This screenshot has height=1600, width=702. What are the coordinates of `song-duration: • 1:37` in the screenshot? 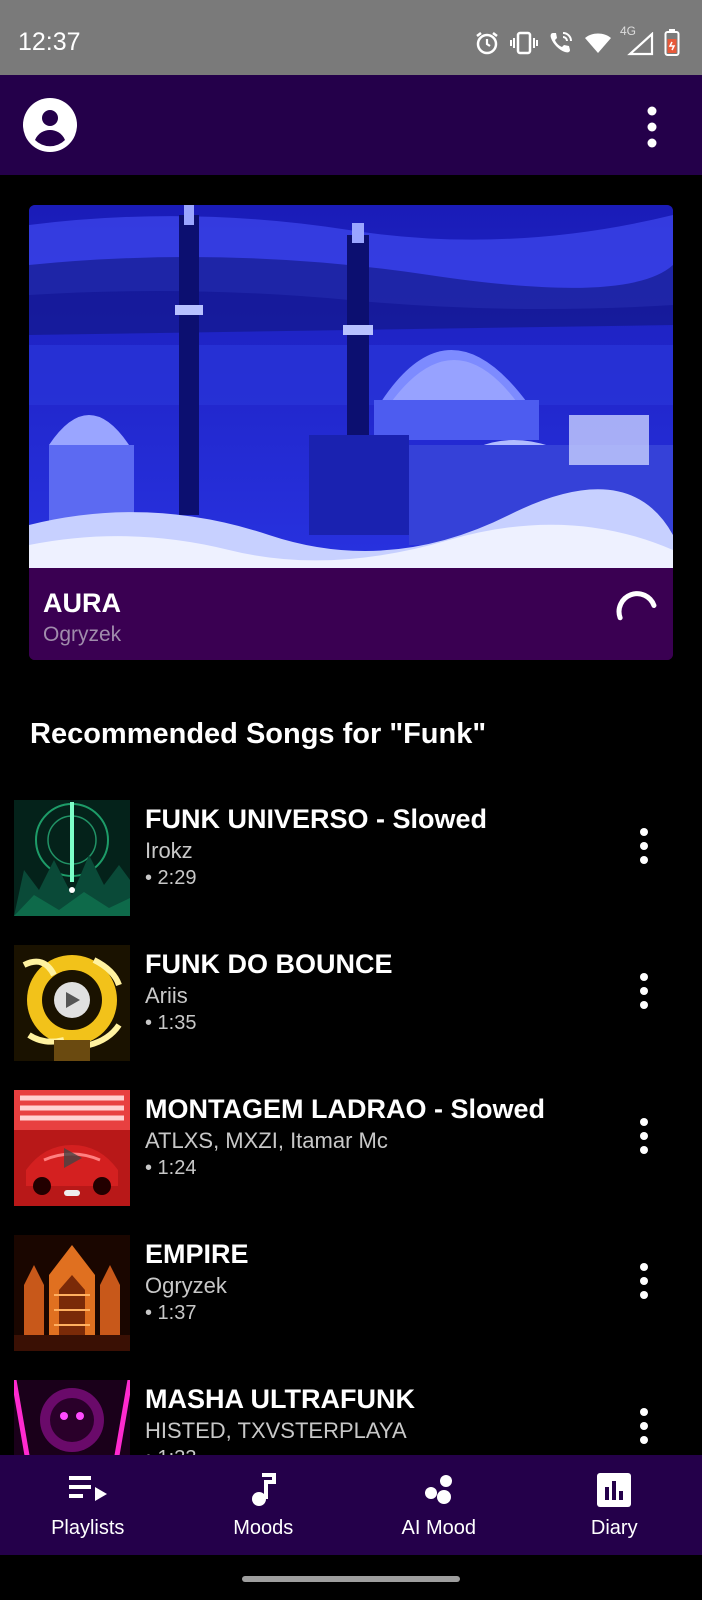 It's located at (171, 1313).